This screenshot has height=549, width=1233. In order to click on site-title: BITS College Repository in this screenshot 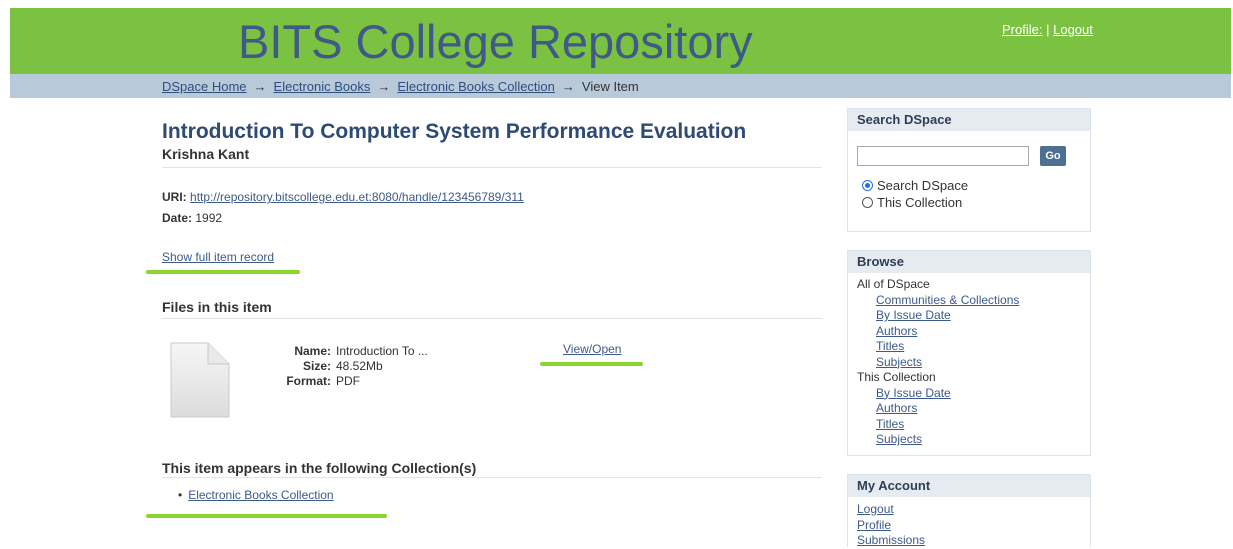, I will do `click(495, 41)`.